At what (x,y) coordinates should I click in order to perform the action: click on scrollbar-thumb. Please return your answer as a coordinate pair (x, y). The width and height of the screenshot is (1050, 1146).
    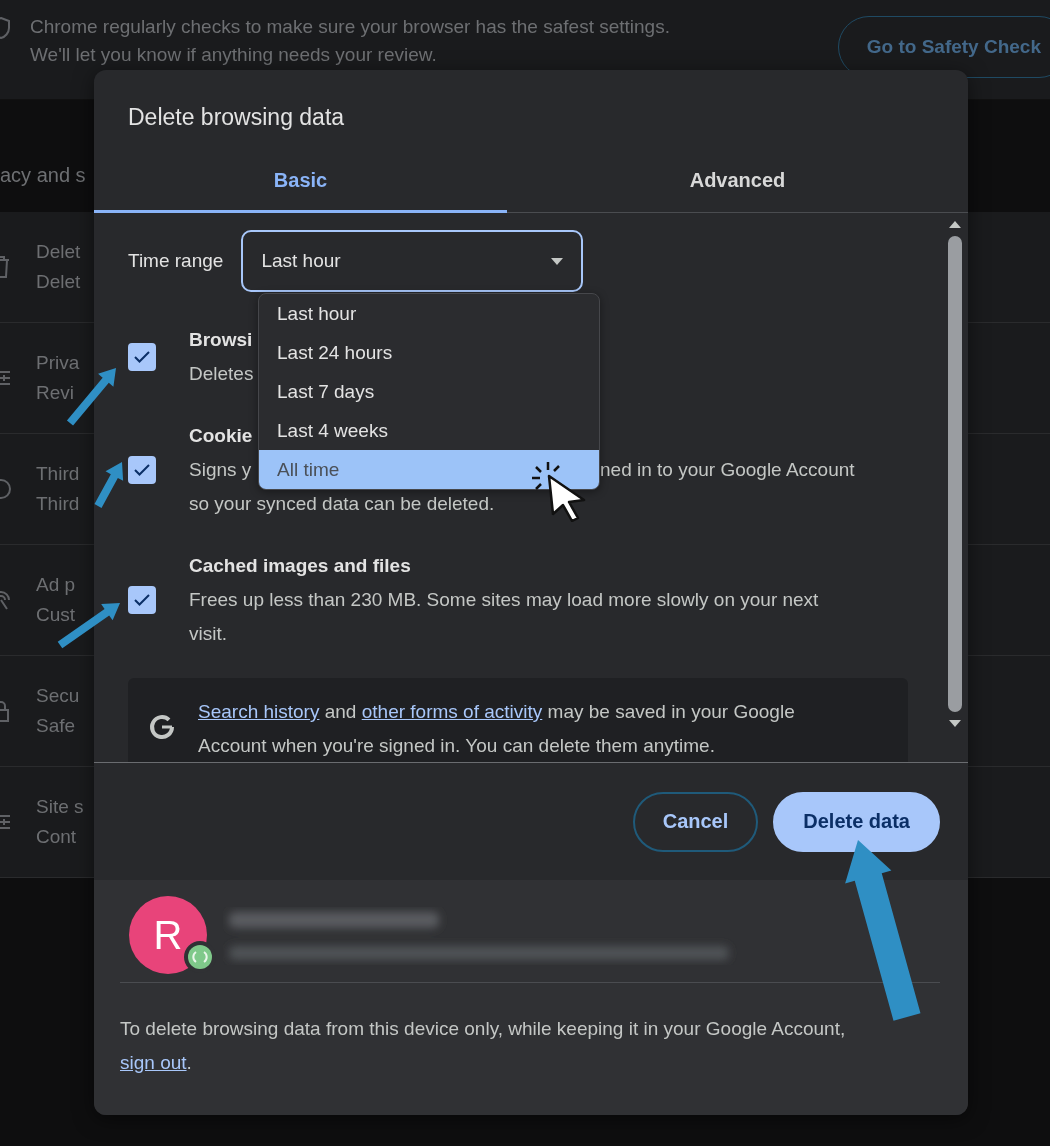
    Looking at the image, I should click on (955, 474).